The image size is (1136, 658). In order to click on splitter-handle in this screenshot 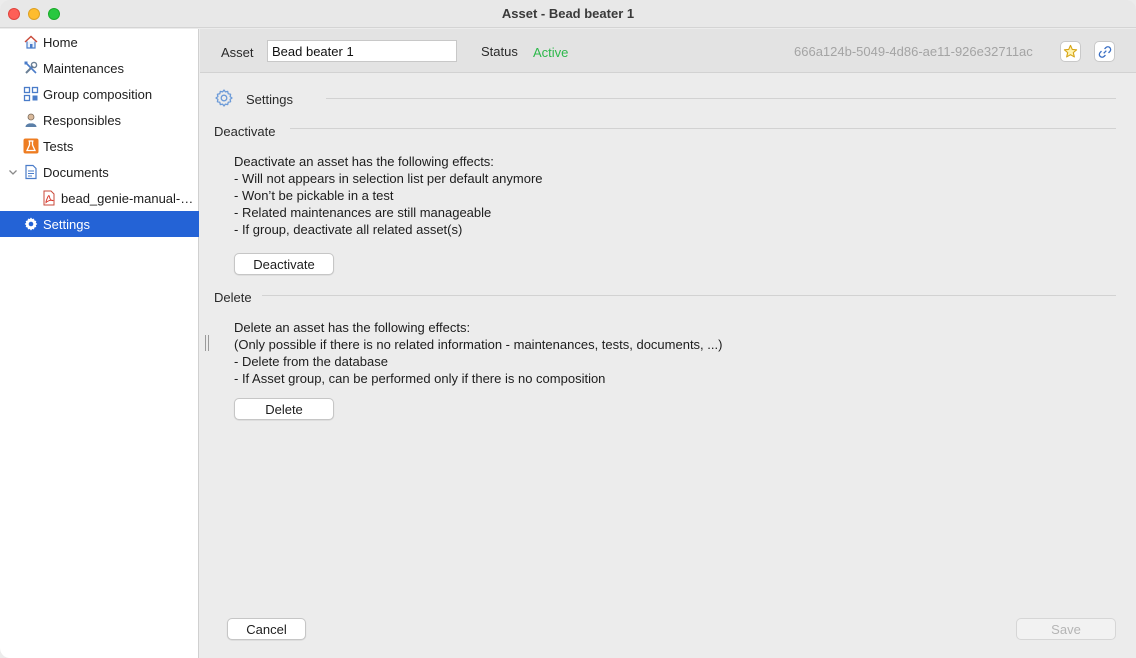, I will do `click(208, 343)`.